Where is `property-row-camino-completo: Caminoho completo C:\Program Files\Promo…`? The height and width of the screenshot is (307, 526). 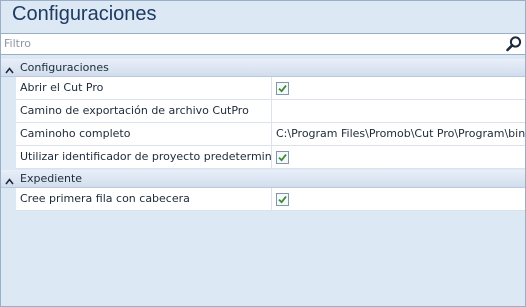
property-row-camino-completo: Caminoho completo C:\Program Files\Promo… is located at coordinates (270, 134).